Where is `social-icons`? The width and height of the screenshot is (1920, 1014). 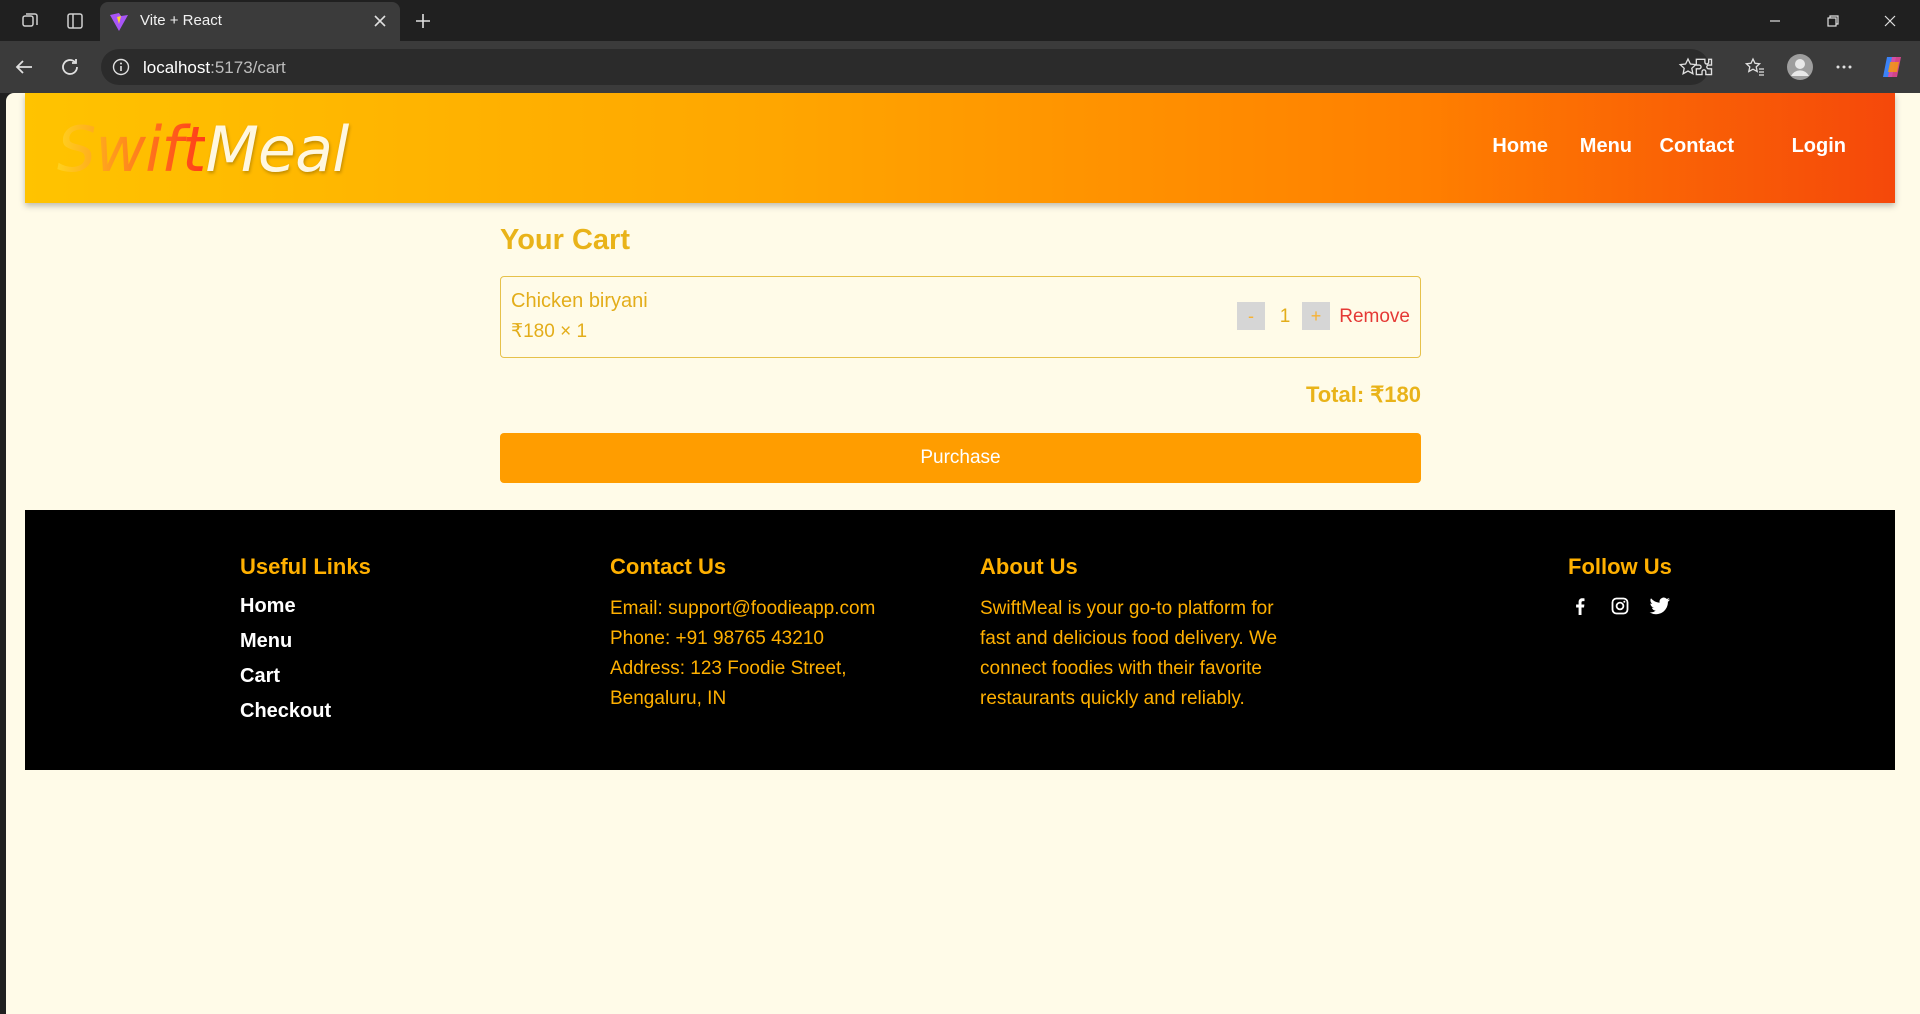
social-icons is located at coordinates (1620, 606).